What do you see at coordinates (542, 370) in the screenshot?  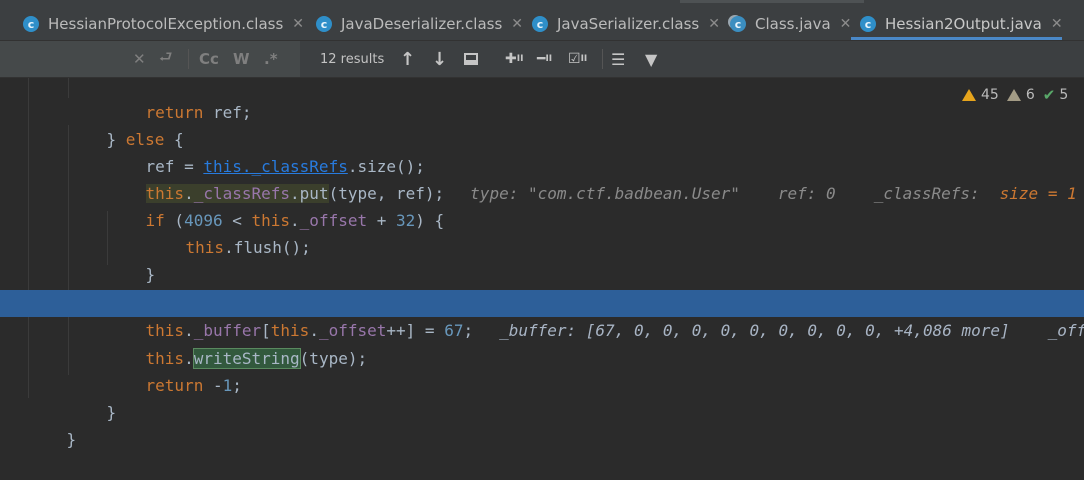 I see `code-line: return -1;` at bounding box center [542, 370].